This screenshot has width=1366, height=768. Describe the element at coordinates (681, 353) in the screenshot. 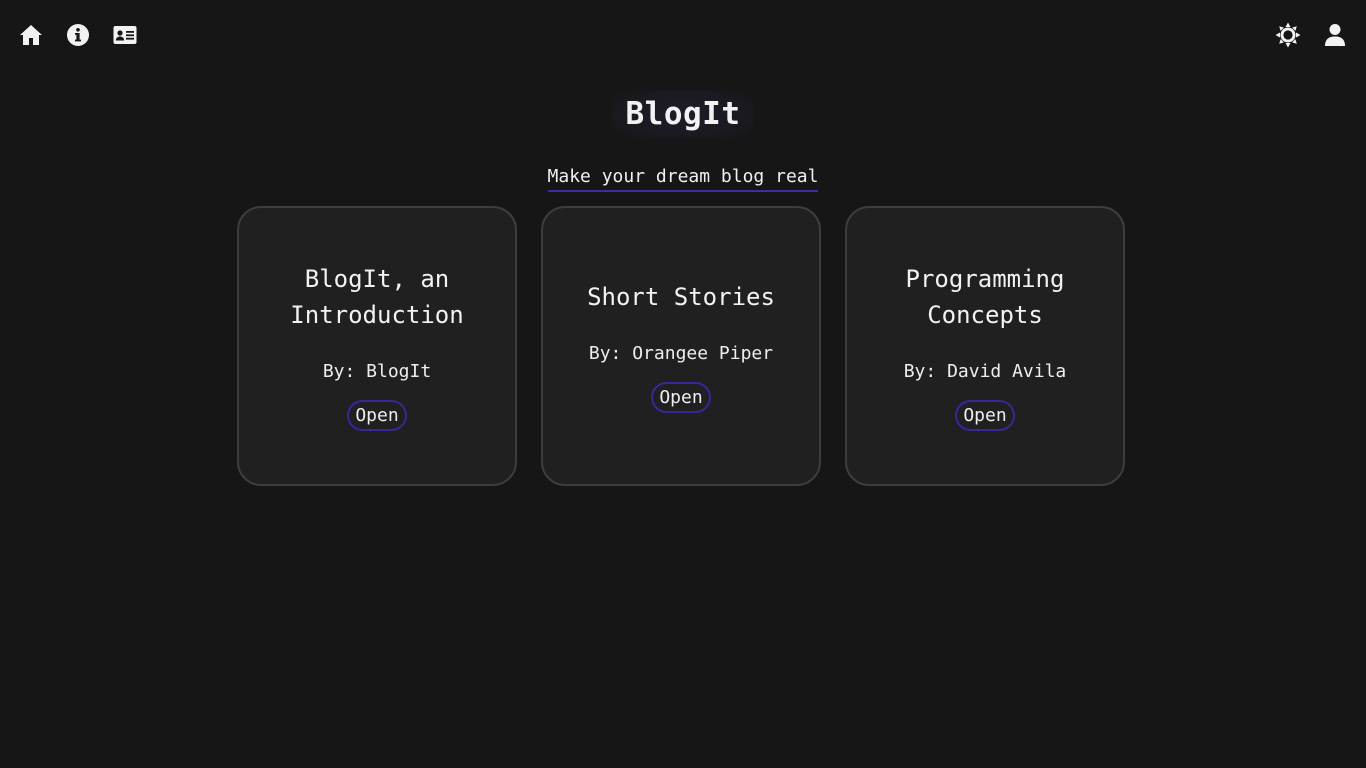

I see `blog-card-author: By: Orangee Piper` at that location.